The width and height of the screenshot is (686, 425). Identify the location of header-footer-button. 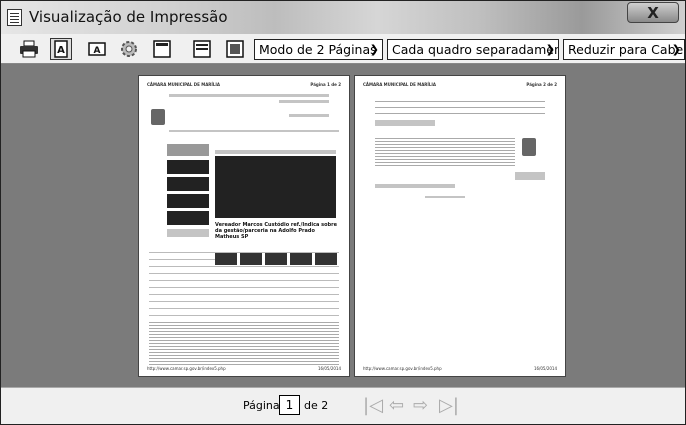
(162, 49).